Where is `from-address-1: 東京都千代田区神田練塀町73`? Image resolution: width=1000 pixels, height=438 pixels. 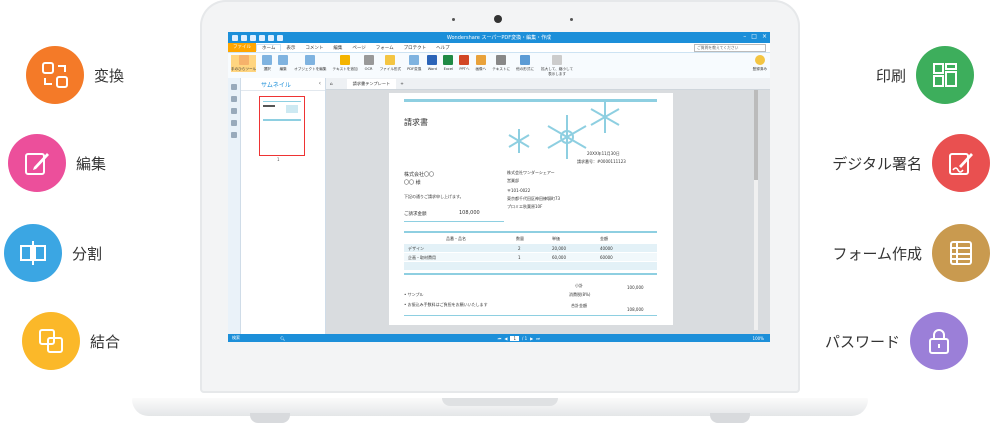 from-address-1: 東京都千代田区神田練塀町73 is located at coordinates (534, 198).